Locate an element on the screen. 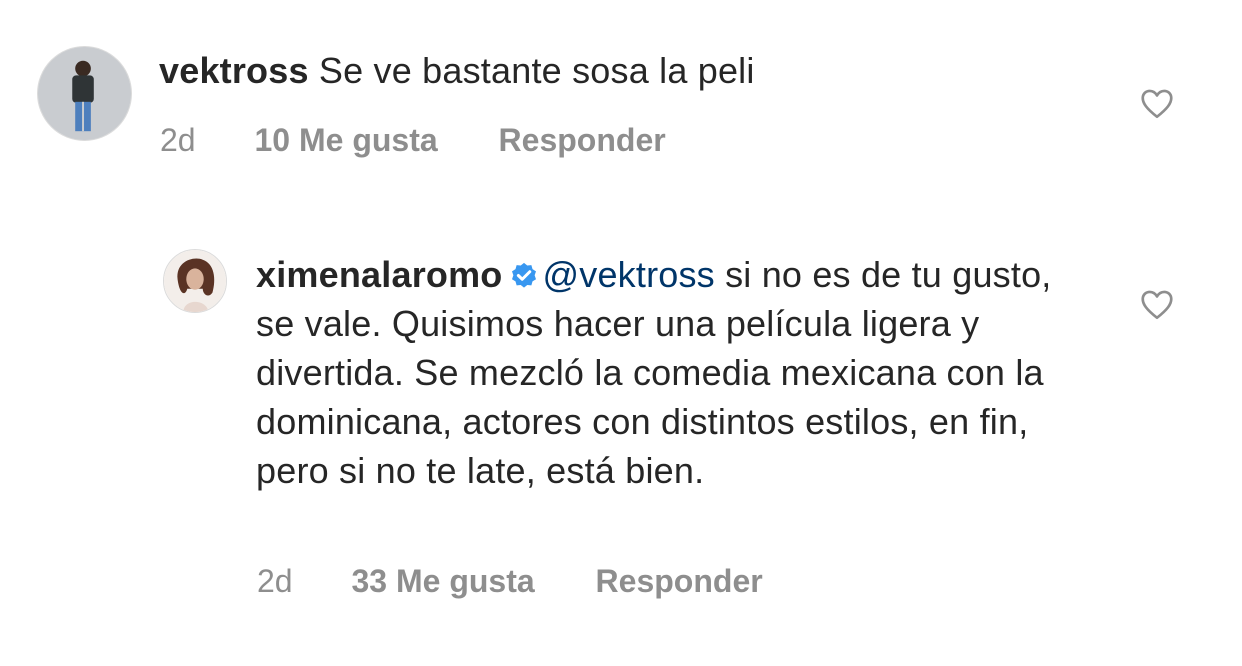 The width and height of the screenshot is (1242, 666). likes-count: 33 Me gusta is located at coordinates (442, 581).